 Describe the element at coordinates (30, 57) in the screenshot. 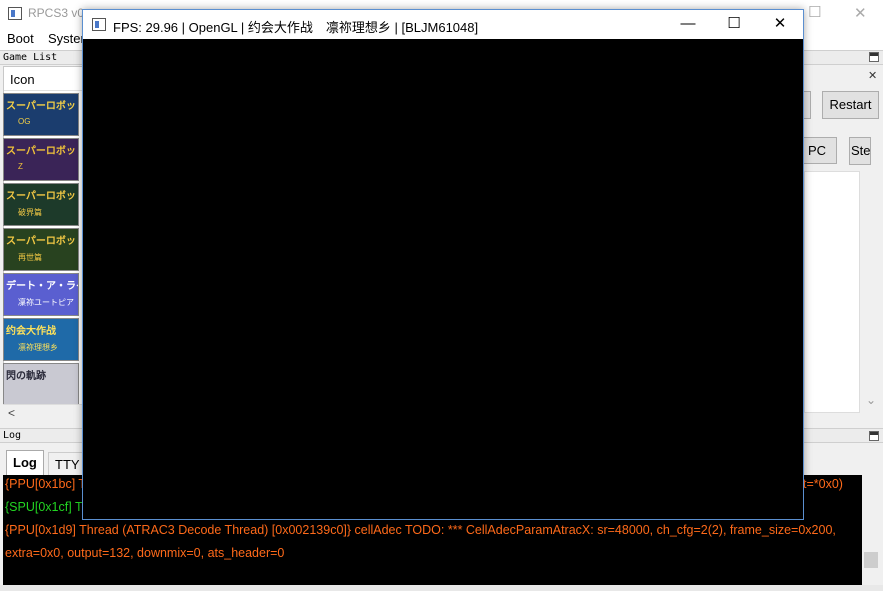

I see `game-list-dock-label: Game List` at that location.